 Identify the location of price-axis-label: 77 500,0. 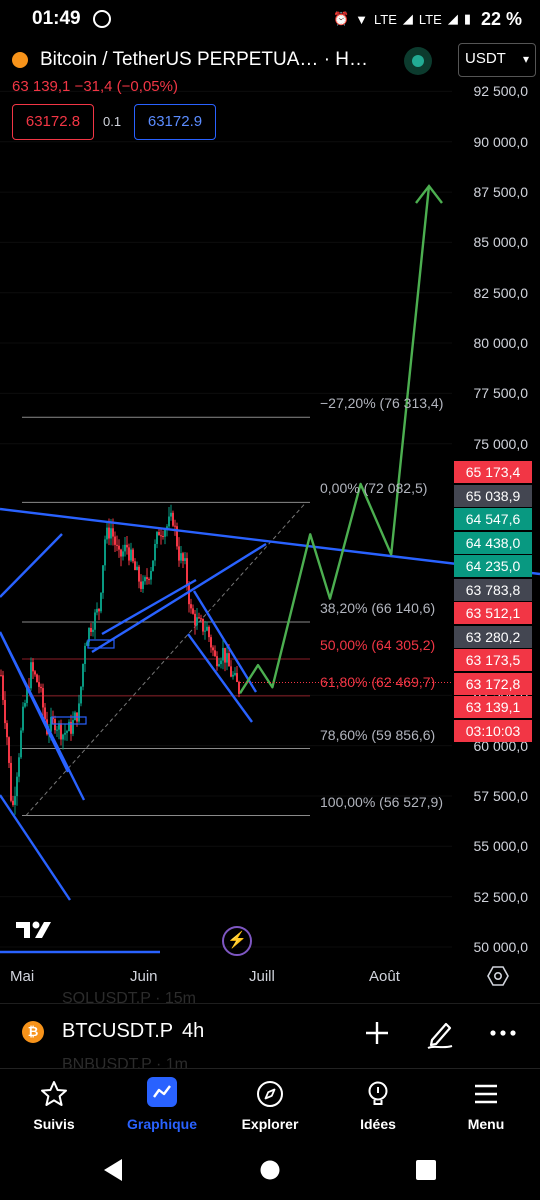
(501, 393).